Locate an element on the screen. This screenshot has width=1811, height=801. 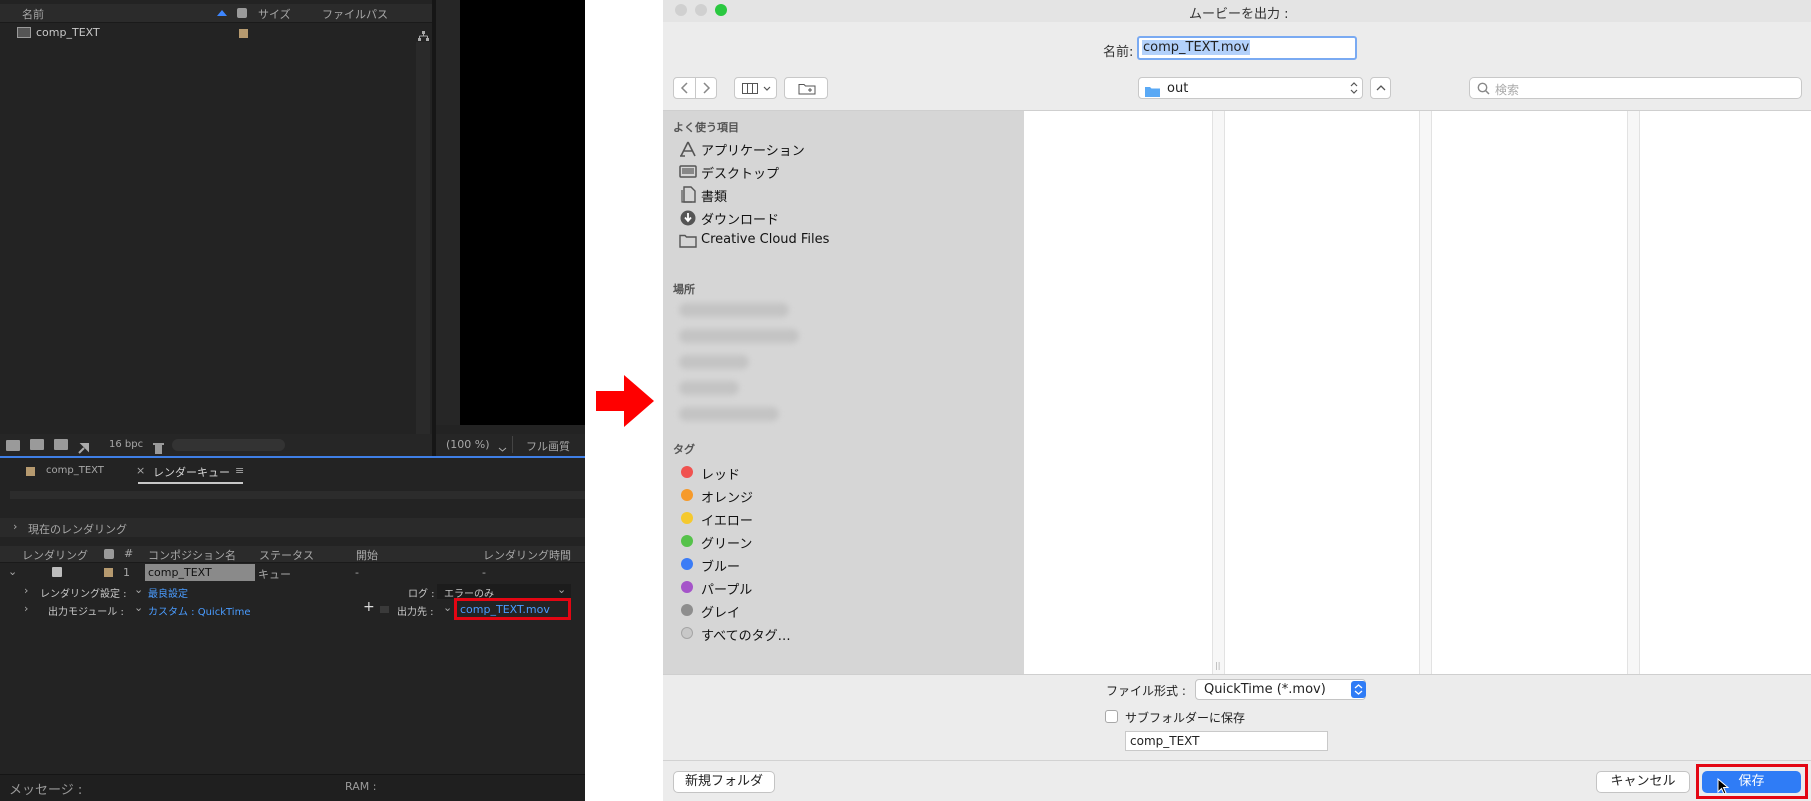
column-status: ステータス is located at coordinates (286, 555).